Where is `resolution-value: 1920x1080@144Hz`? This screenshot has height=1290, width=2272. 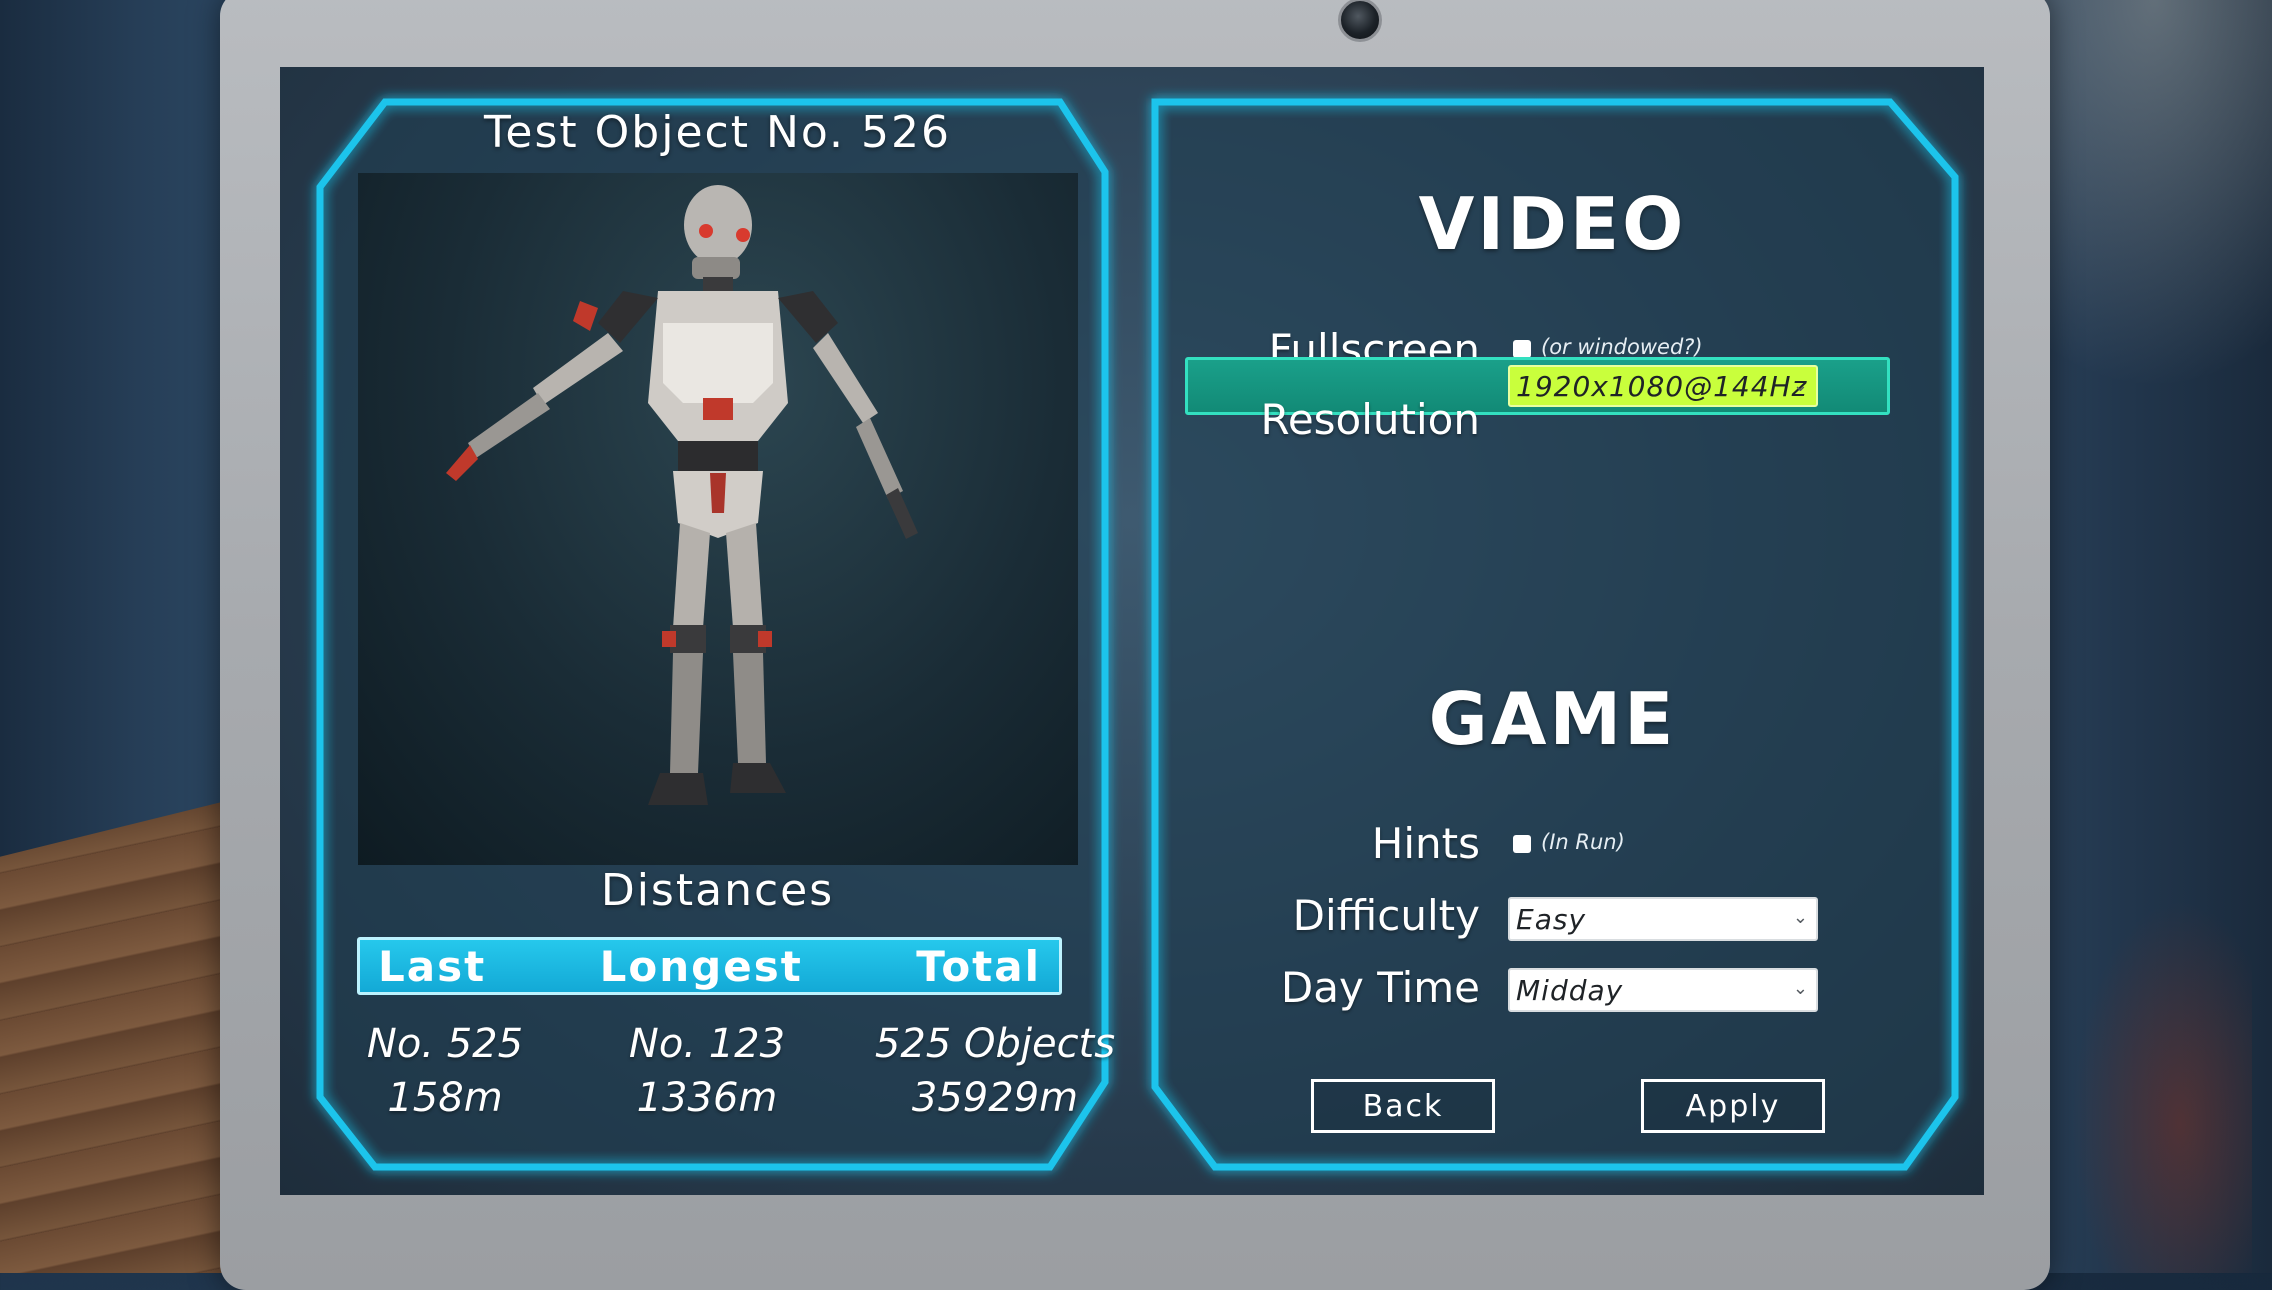 resolution-value: 1920x1080@144Hz is located at coordinates (1662, 386).